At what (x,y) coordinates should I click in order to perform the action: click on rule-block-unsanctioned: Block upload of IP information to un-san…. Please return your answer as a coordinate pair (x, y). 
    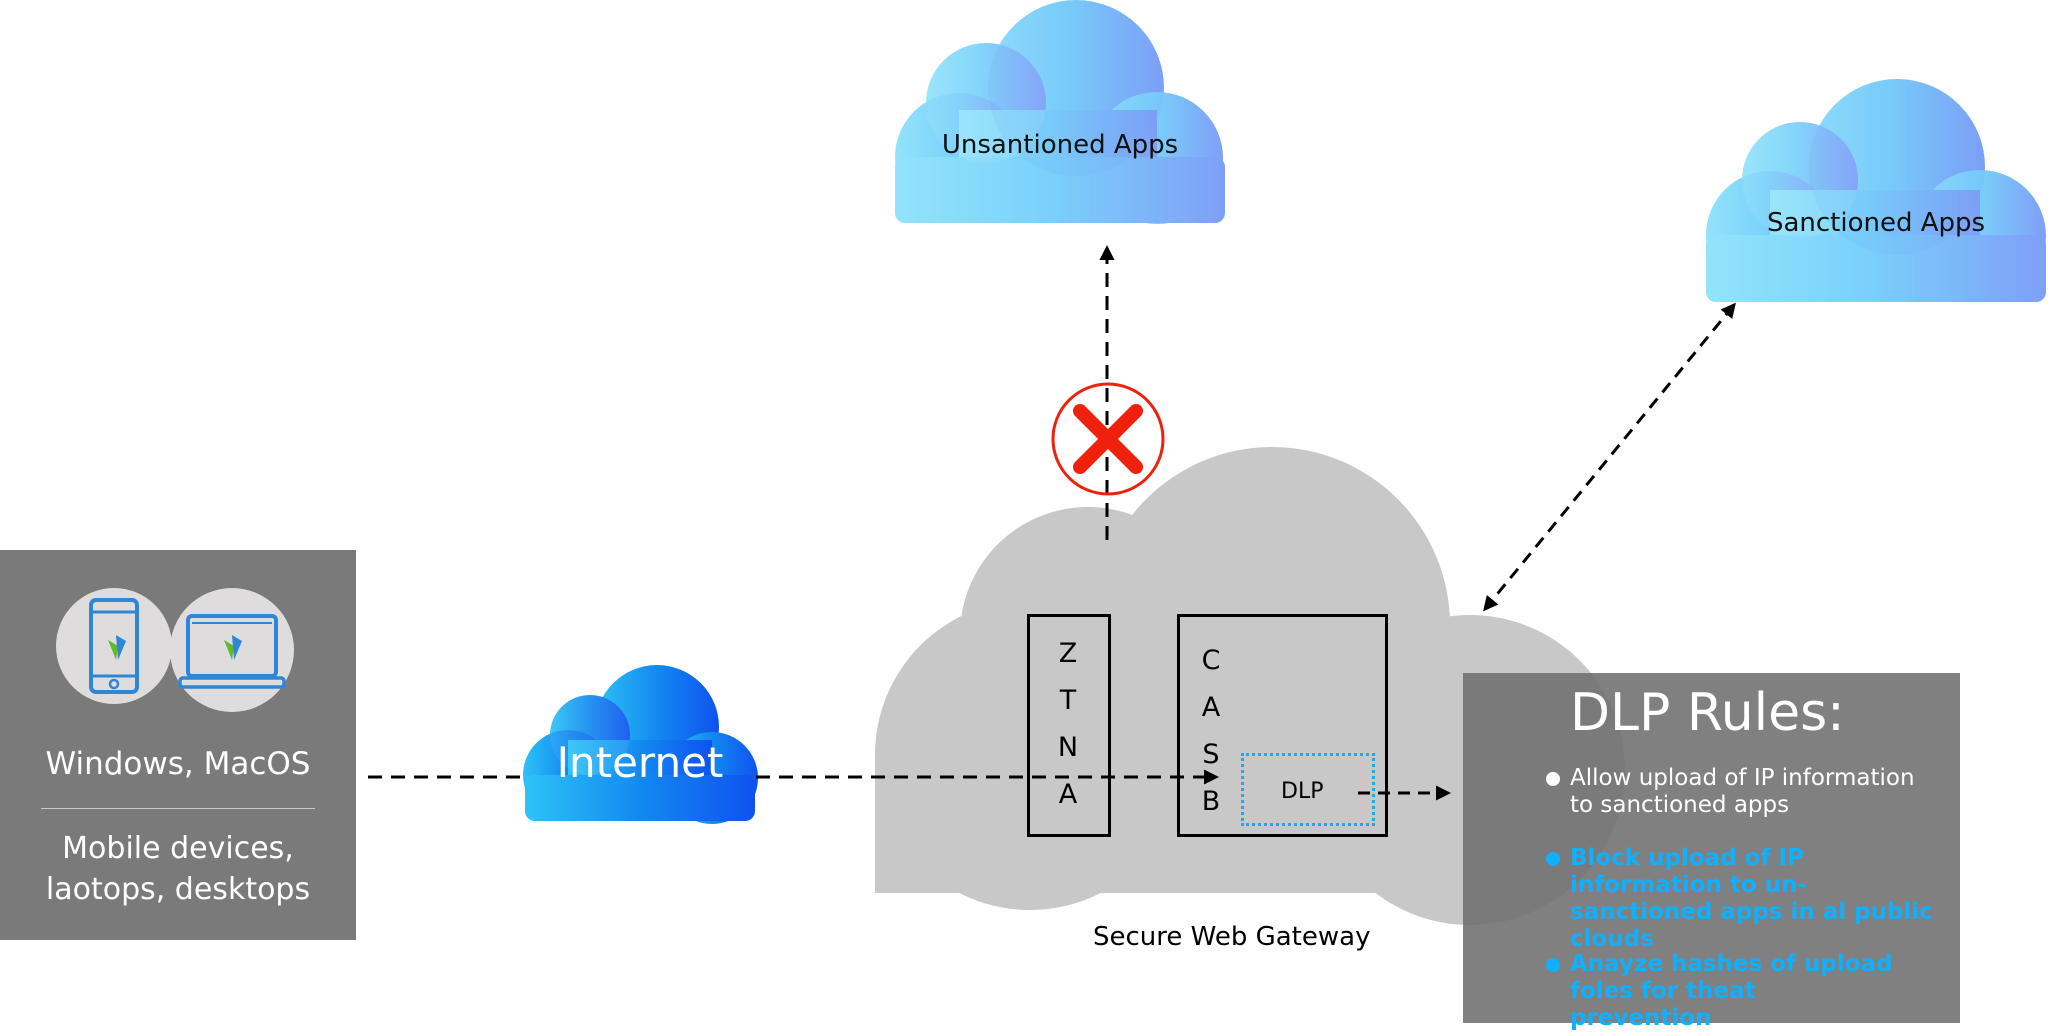
    Looking at the image, I should click on (1743, 899).